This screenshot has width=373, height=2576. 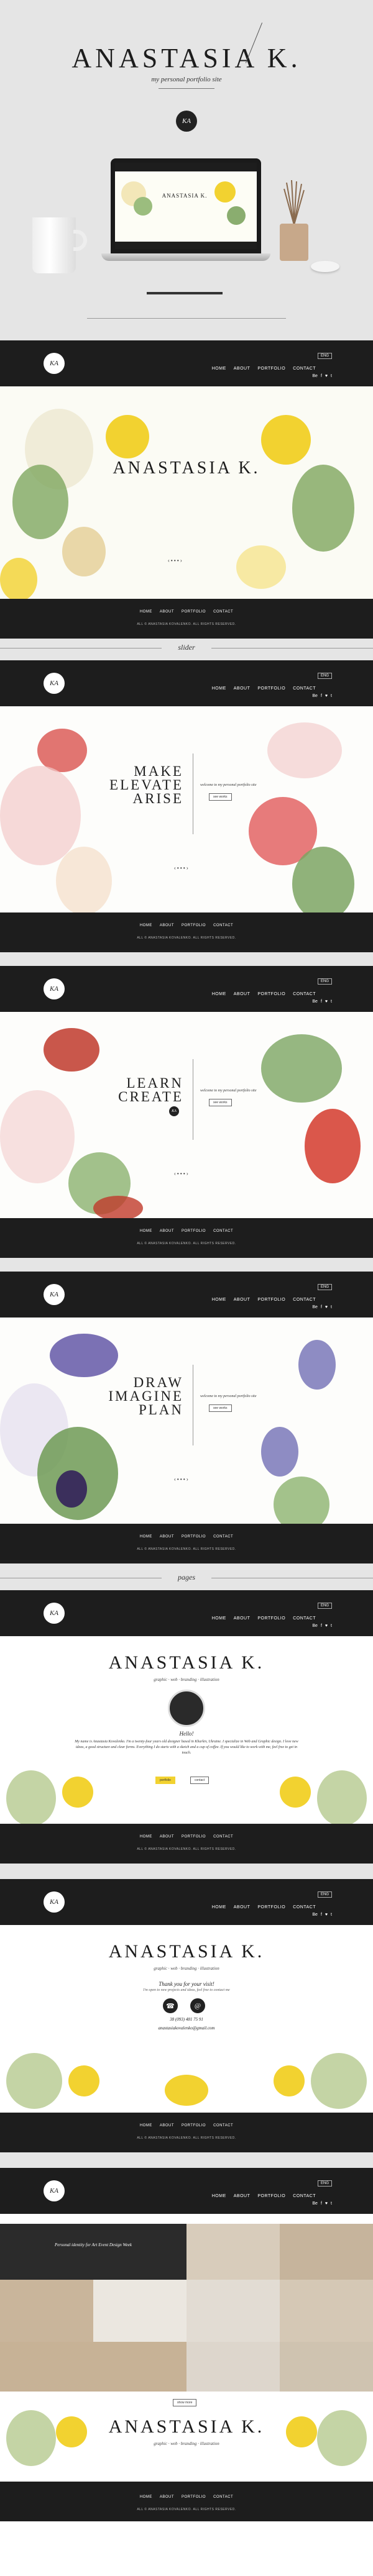 I want to click on show-more-button: show more, so click(x=185, y=2402).